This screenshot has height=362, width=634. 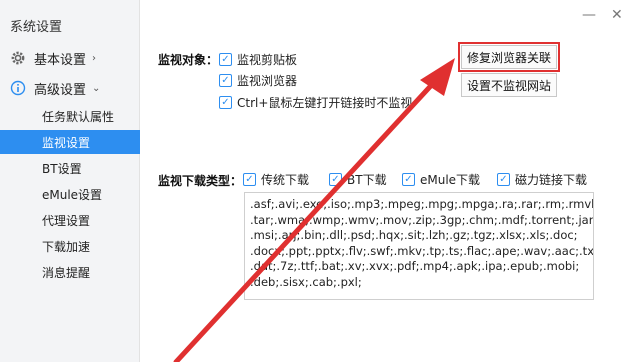 I want to click on type-traditional-option: ✓ 传统下载, so click(x=276, y=179).